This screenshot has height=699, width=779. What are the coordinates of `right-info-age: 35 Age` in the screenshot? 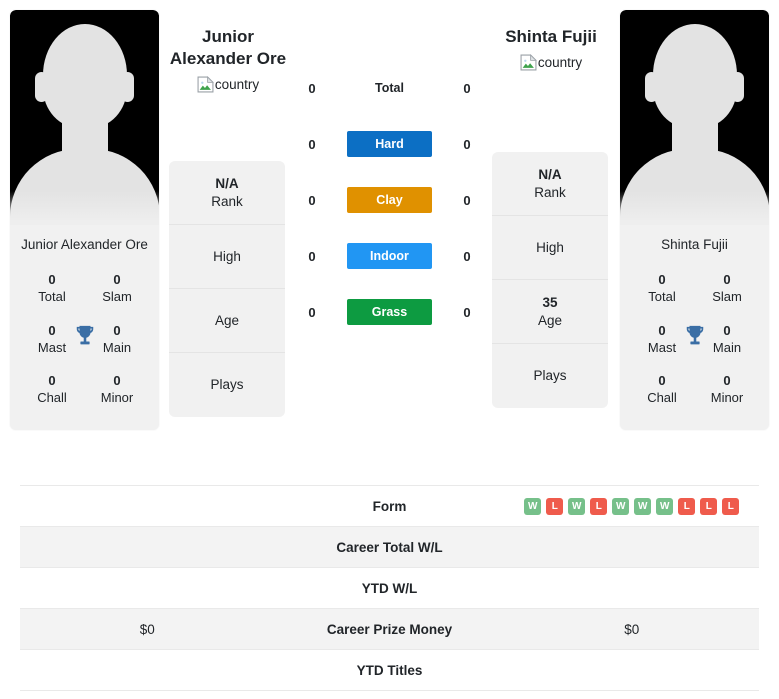 It's located at (550, 312).